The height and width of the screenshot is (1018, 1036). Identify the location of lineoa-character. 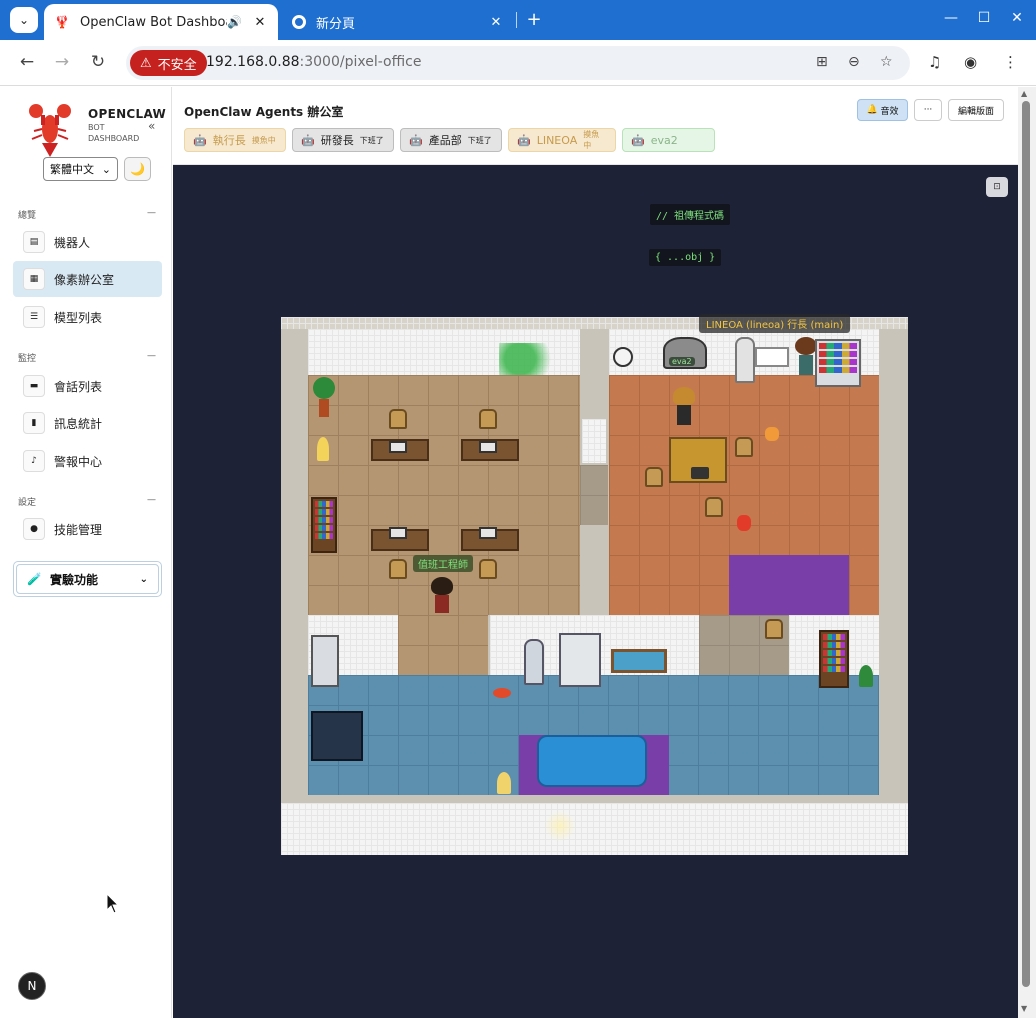
(806, 357).